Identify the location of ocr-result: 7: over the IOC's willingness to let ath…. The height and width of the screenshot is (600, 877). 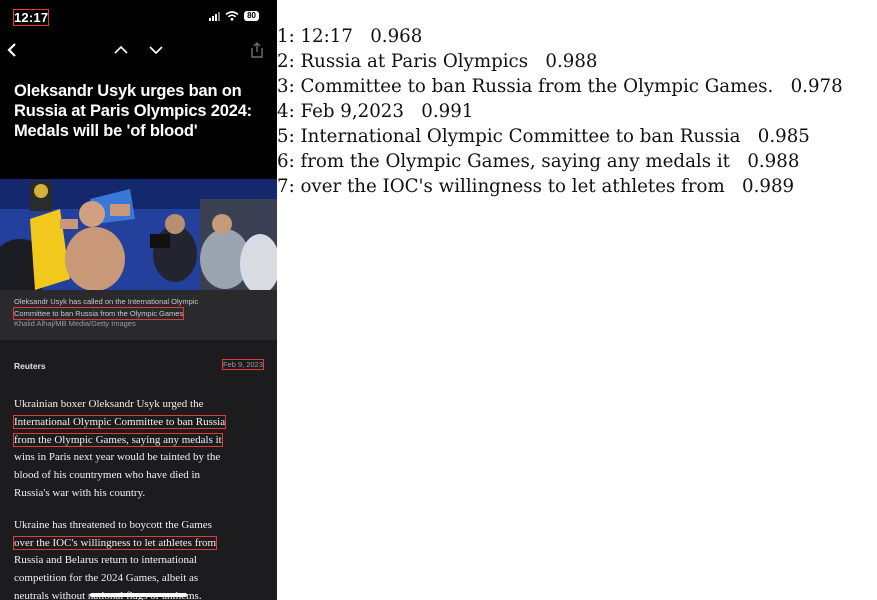
(536, 186).